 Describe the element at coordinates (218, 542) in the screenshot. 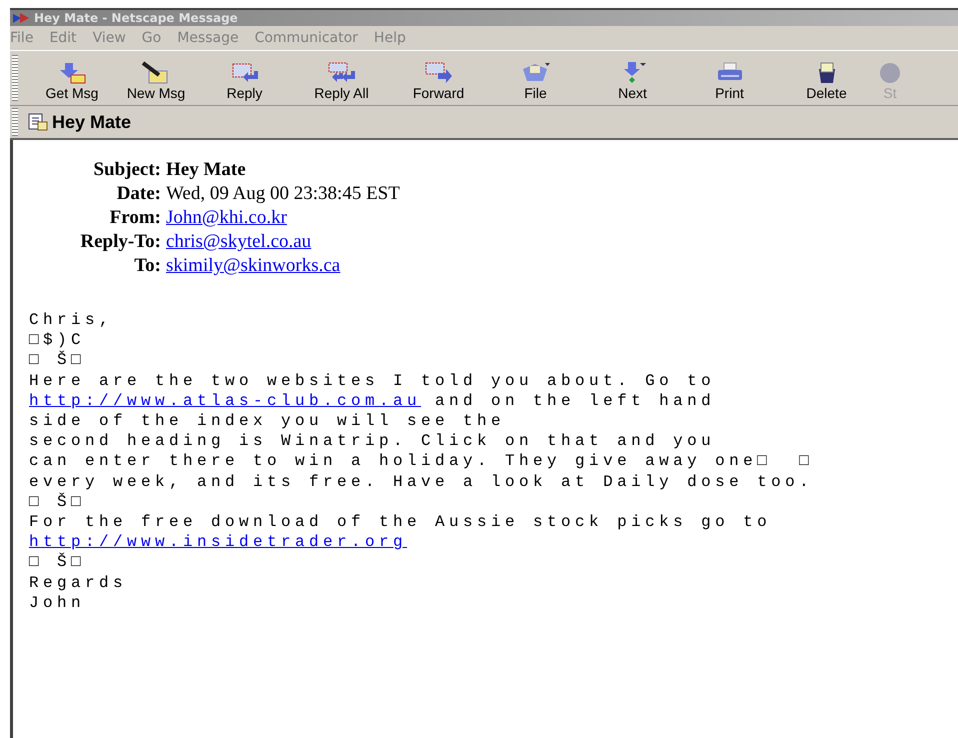

I see `web-link: http://www.insidetrader.org` at that location.